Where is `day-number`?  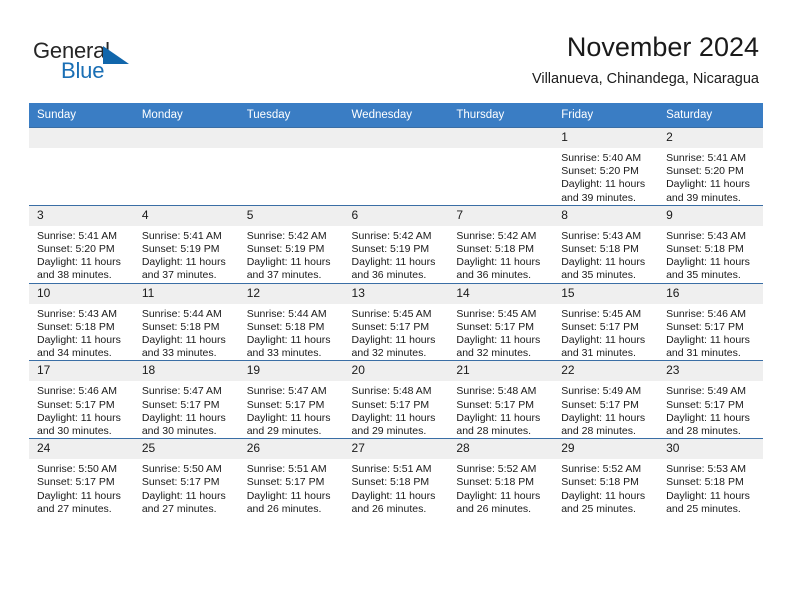 day-number is located at coordinates (396, 138).